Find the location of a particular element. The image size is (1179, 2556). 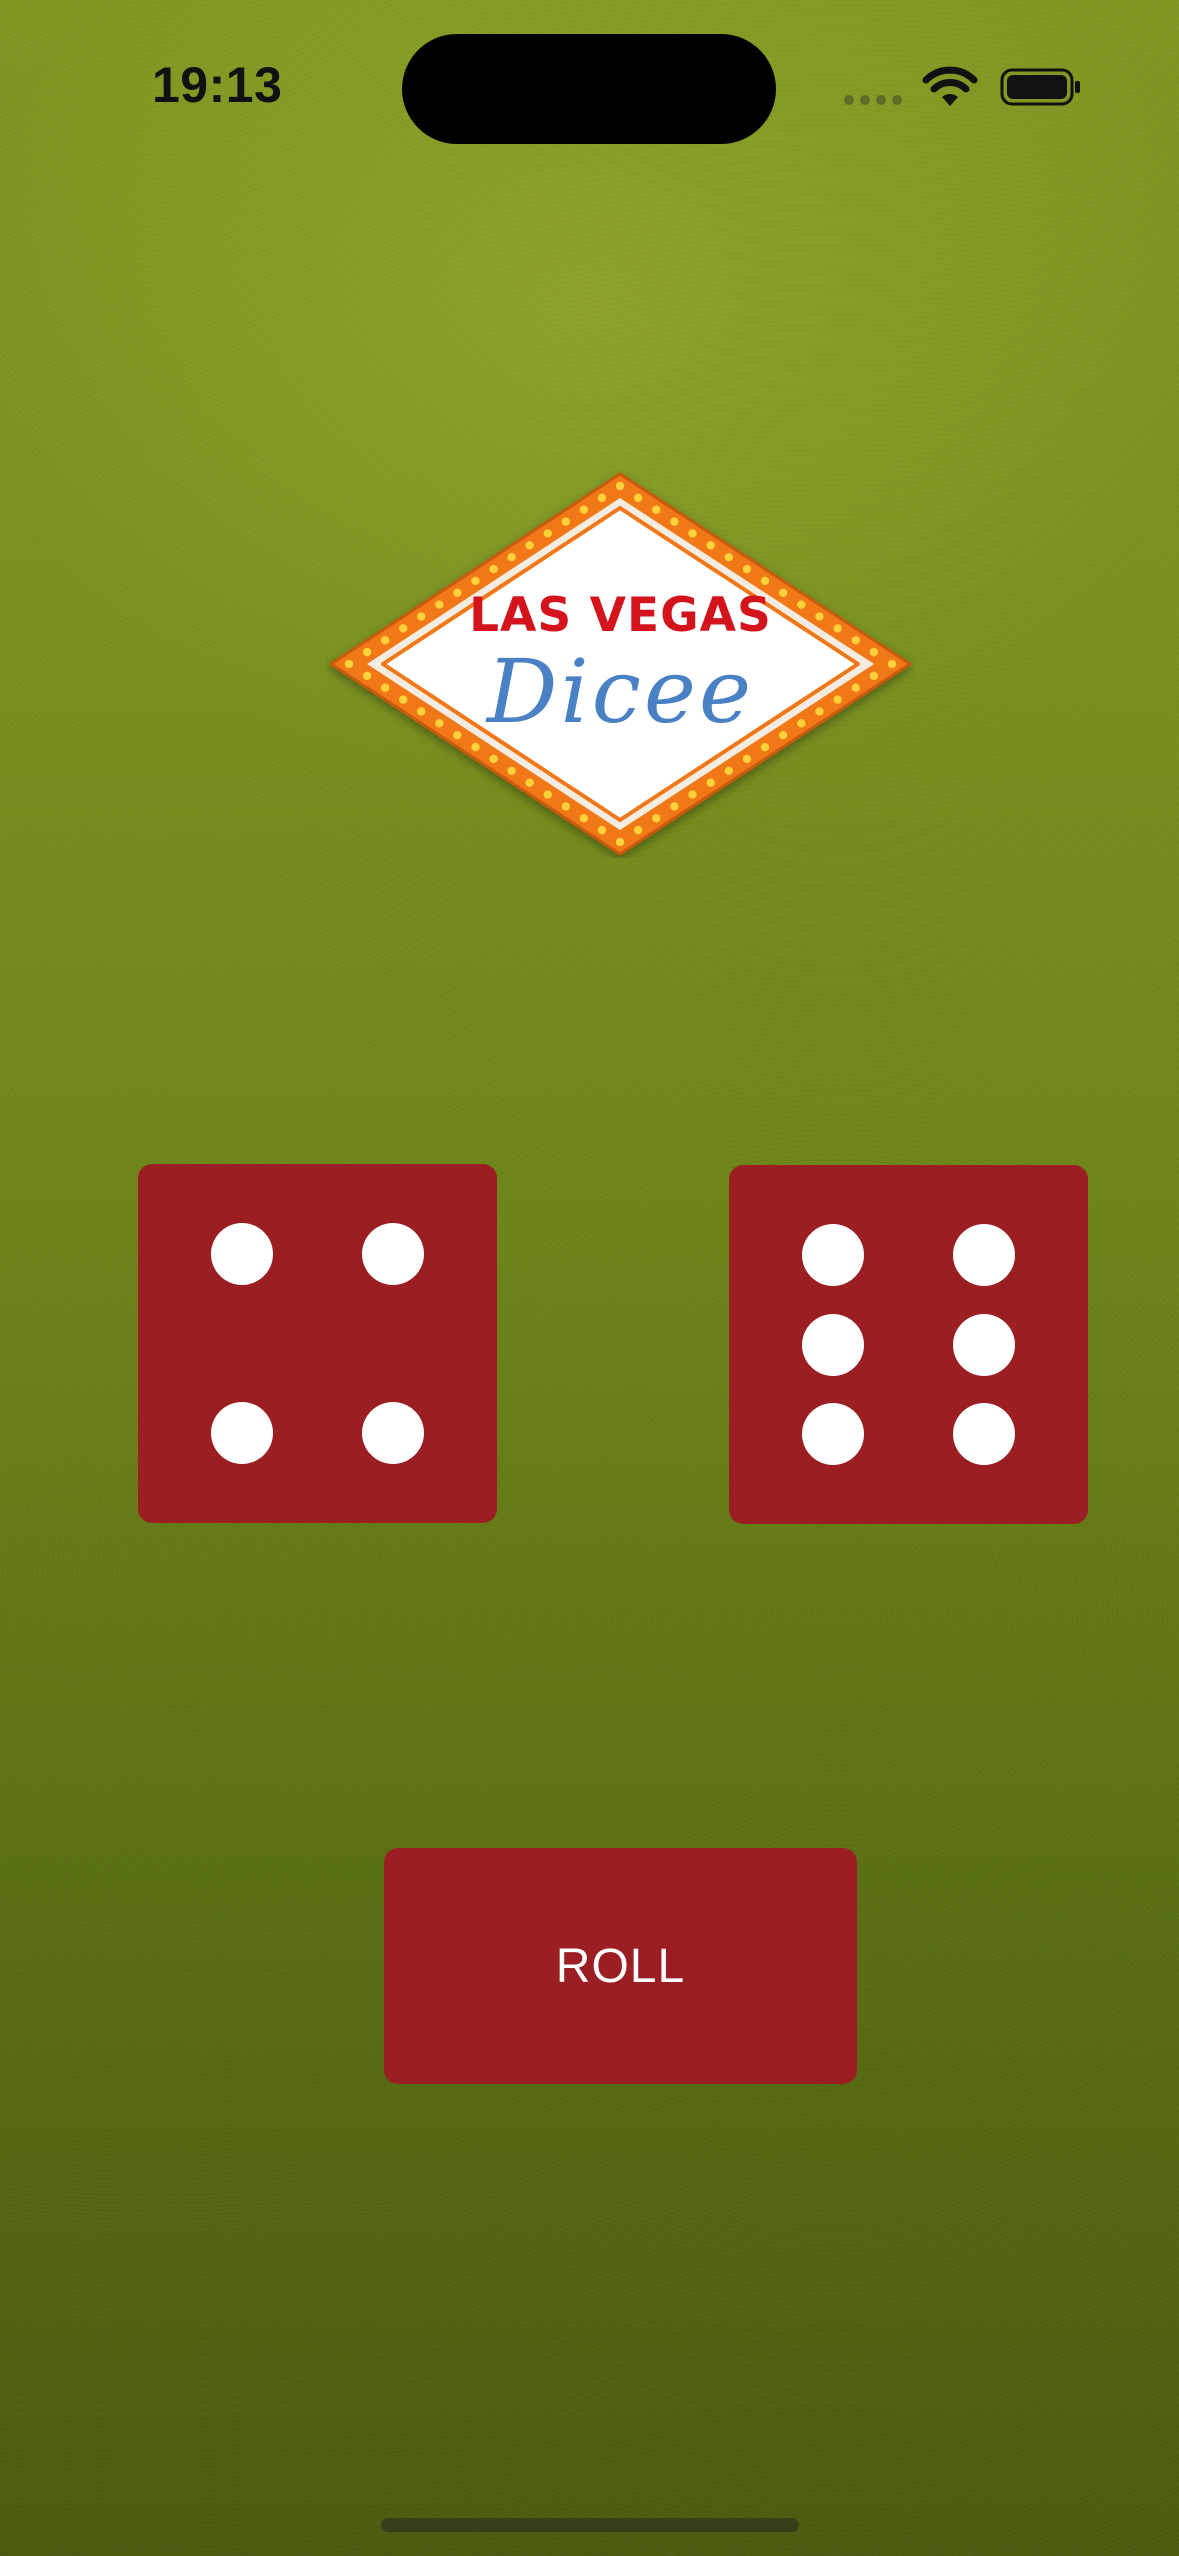

battery-icon is located at coordinates (1040, 87).